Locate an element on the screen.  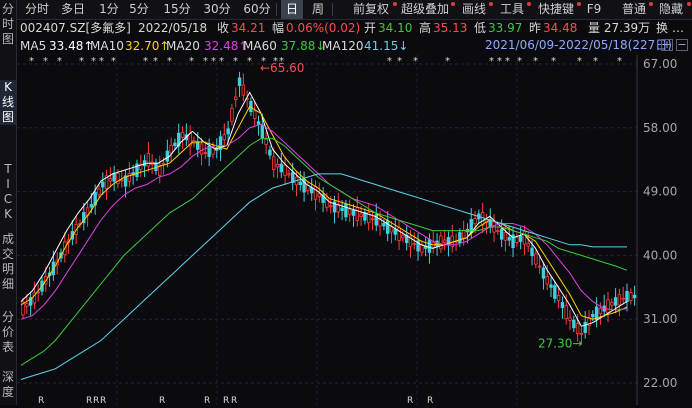
period-toolbar: 分时 多日 1分 5分 15分 30分 60分日周前复权 超级叠加 画线 工具 快捷键 F9 普通 隐藏 is located at coordinates (354, 10).